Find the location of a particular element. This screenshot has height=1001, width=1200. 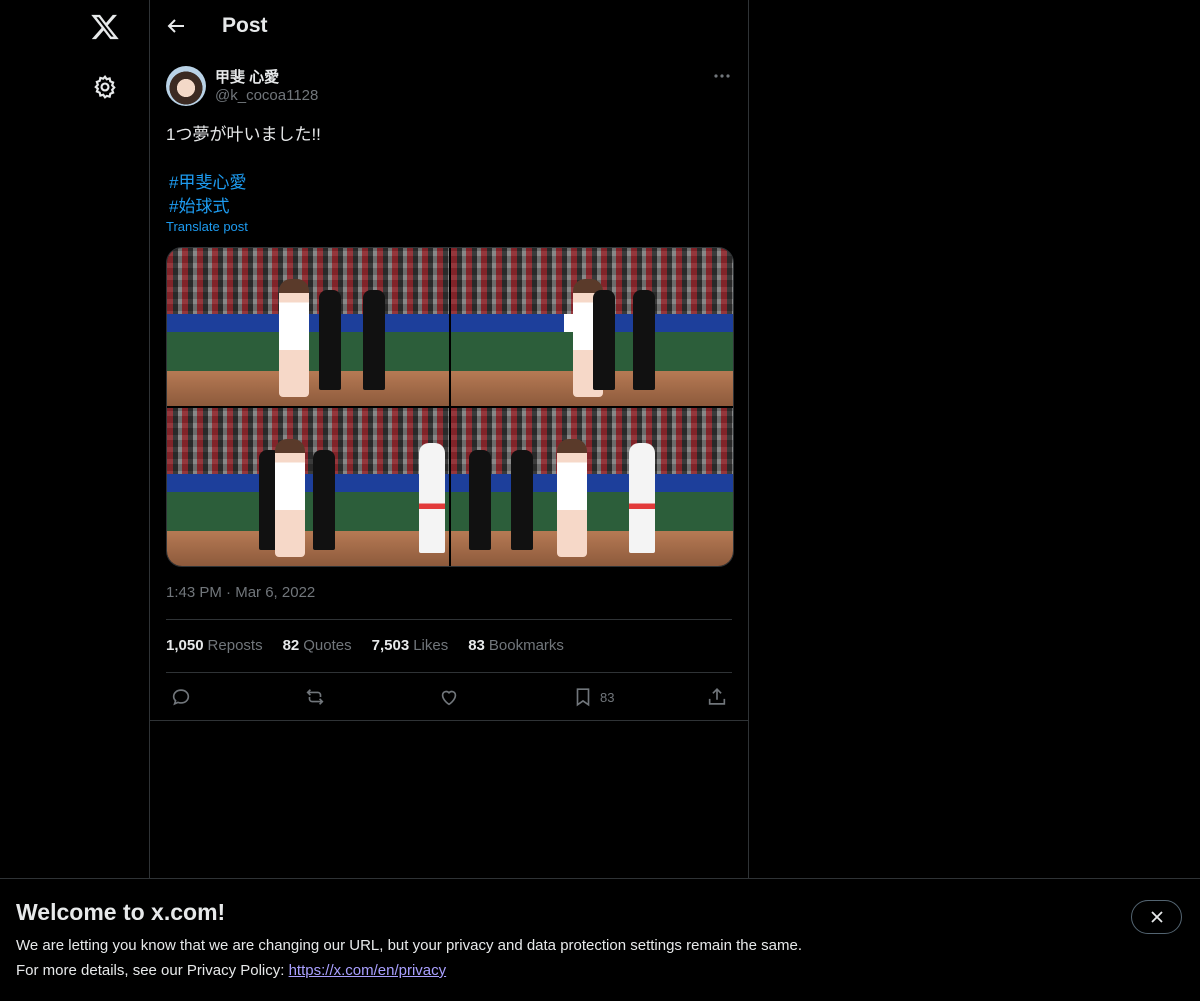

stat-label: Likes is located at coordinates (431, 645).